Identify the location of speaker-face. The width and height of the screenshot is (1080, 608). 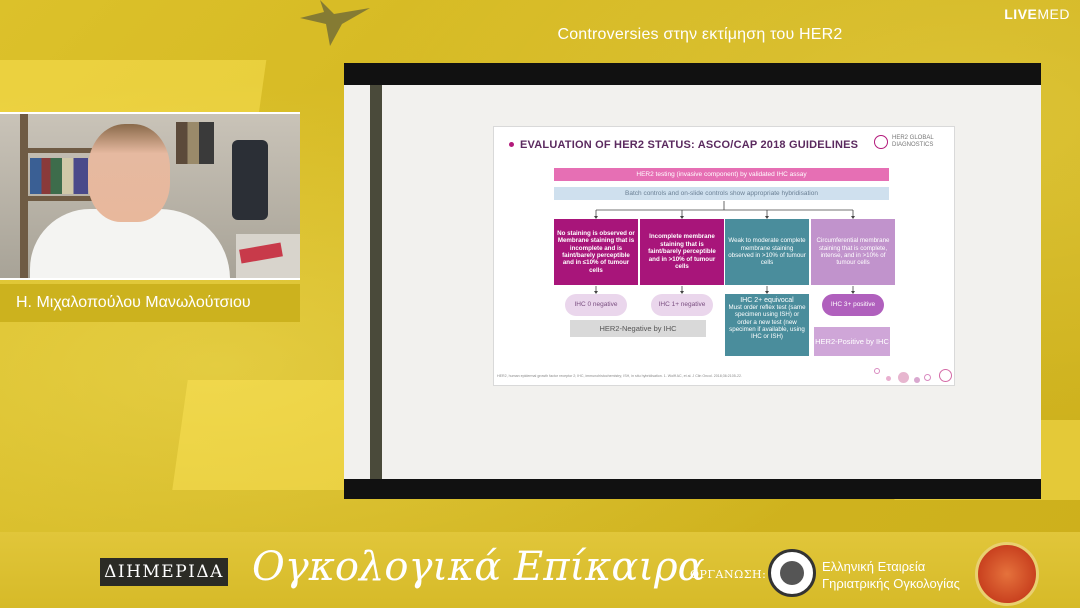
(129, 173).